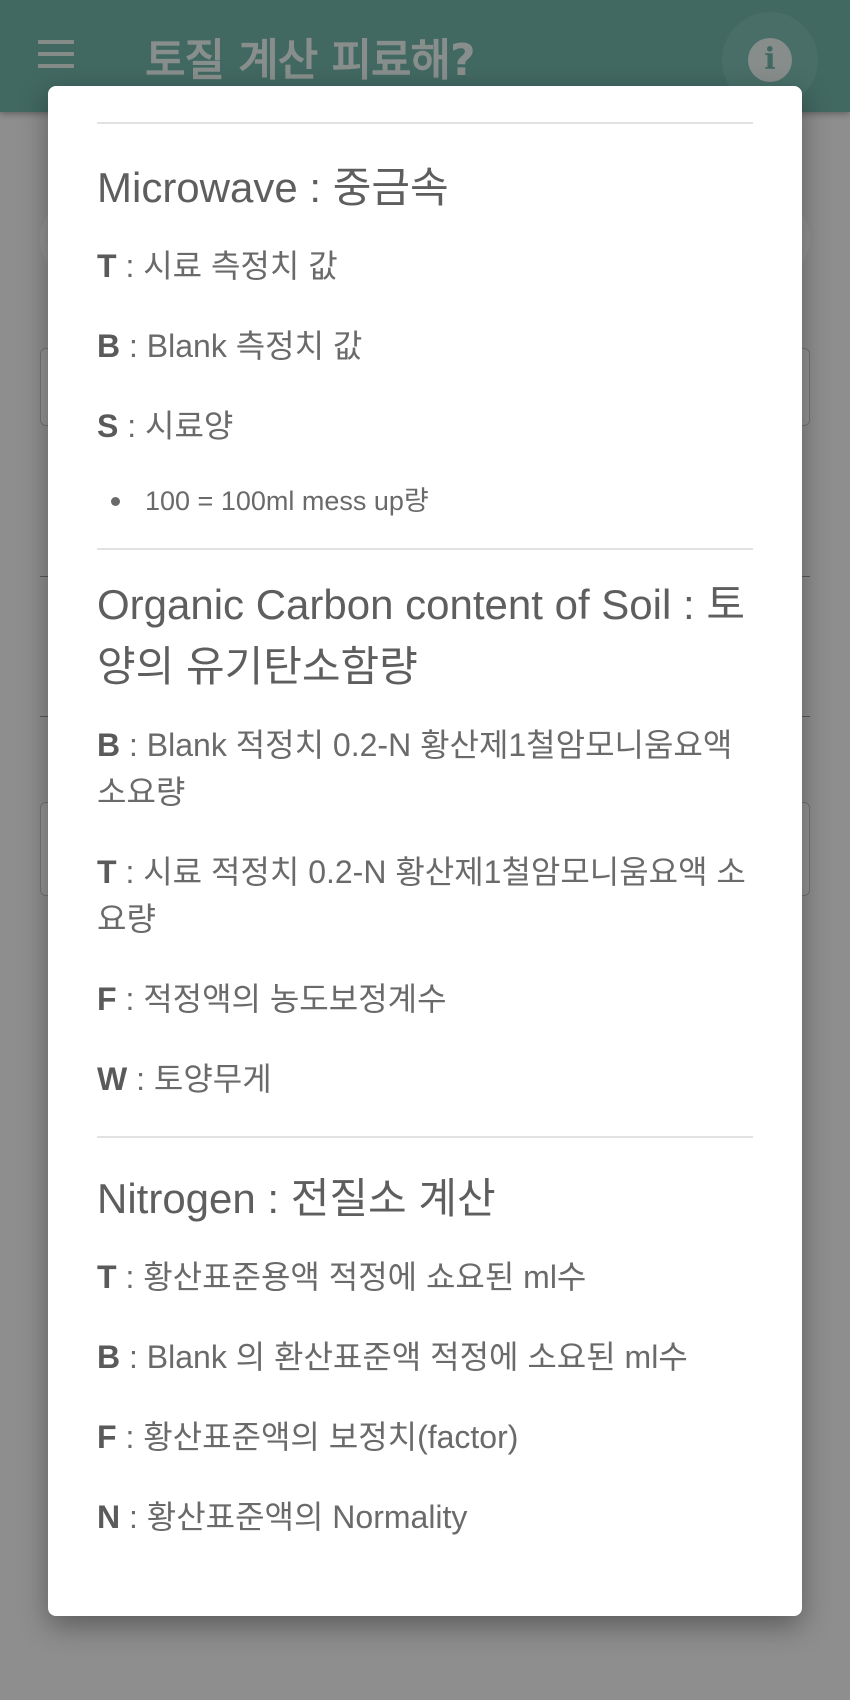  Describe the element at coordinates (415, 768) in the screenshot. I see `definition-organic-b: B : Blank 적정치 0.2-N 황산제1철암모니움요액 소요량` at that location.